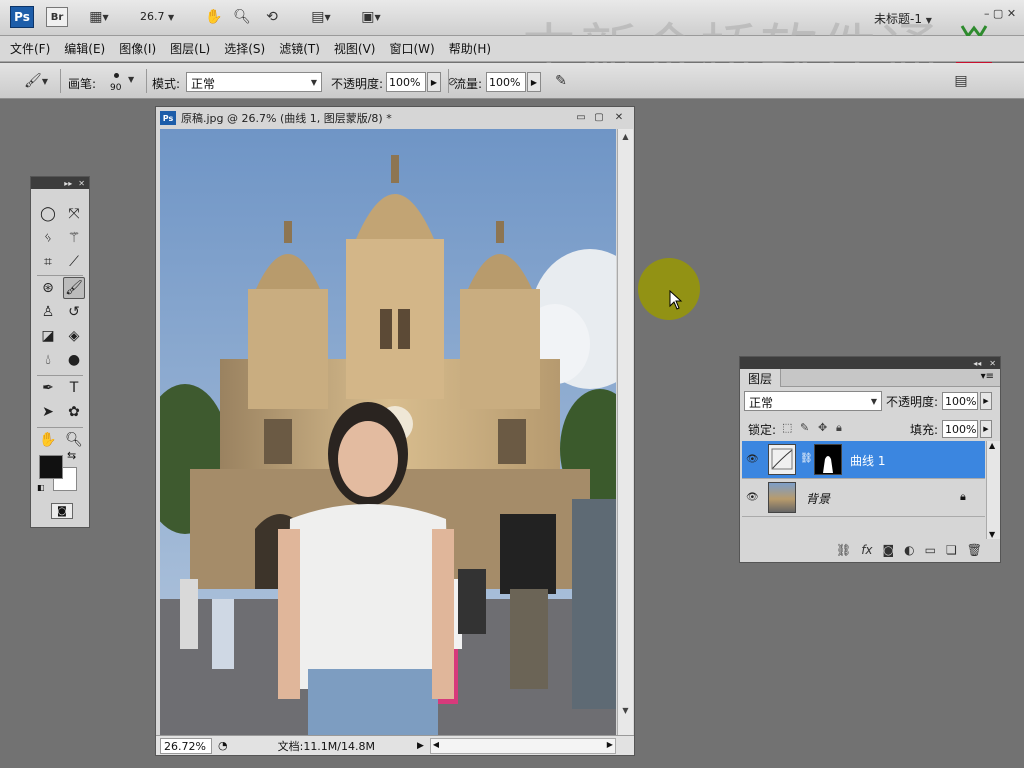 This screenshot has height=768, width=1024. What do you see at coordinates (839, 428) in the screenshot?
I see `lock-all-icon: 🔒︎` at bounding box center [839, 428].